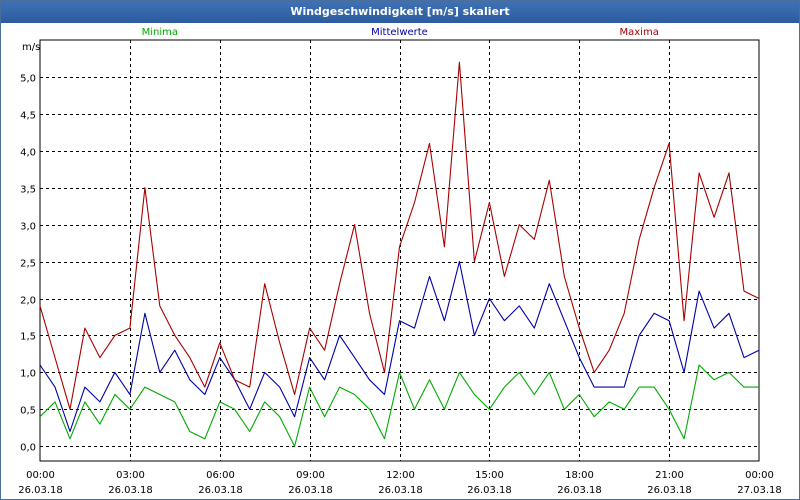 This screenshot has width=800, height=500. I want to click on legend-item-maxima: Maxima, so click(639, 32).